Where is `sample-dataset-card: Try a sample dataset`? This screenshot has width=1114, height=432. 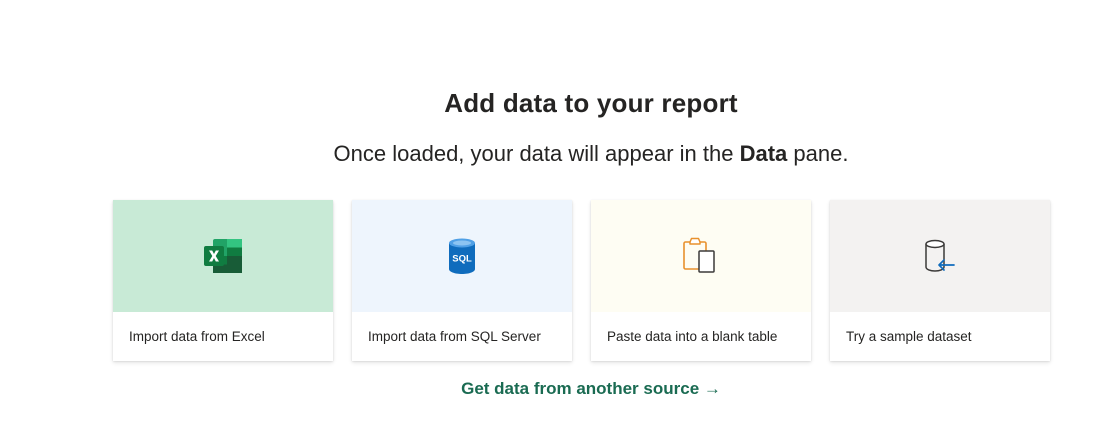 sample-dataset-card: Try a sample dataset is located at coordinates (940, 280).